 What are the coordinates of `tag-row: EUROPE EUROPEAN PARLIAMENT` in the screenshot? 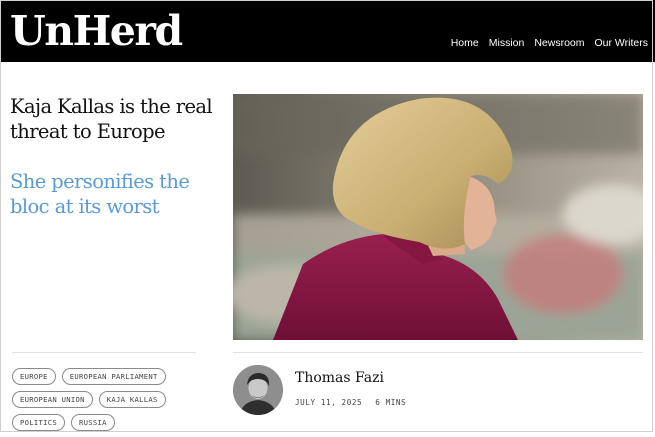 It's located at (112, 376).